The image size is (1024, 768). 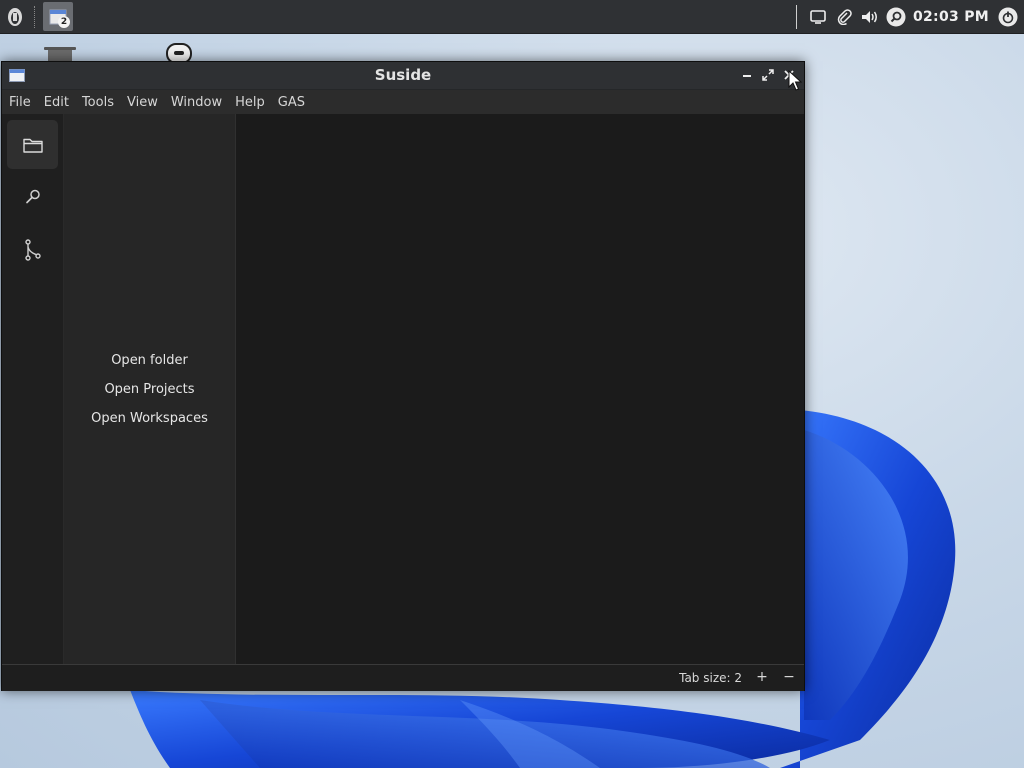 I want to click on desktop-trash-icon, so click(x=60, y=53).